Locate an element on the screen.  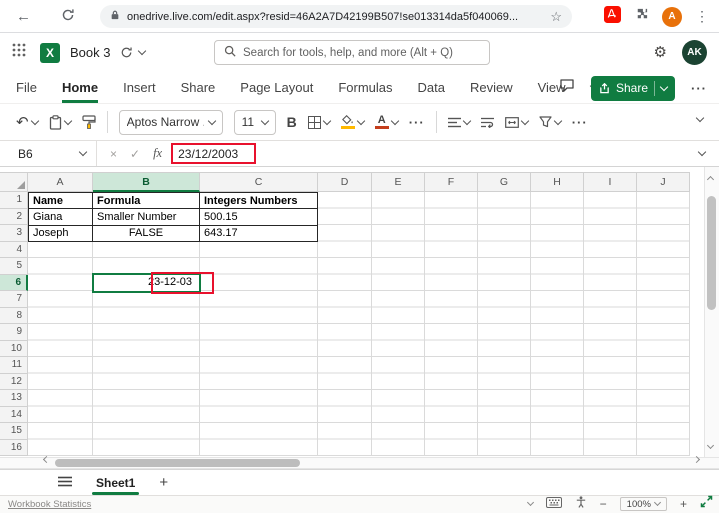
zoom-in-button: + is located at coordinates (683, 504).